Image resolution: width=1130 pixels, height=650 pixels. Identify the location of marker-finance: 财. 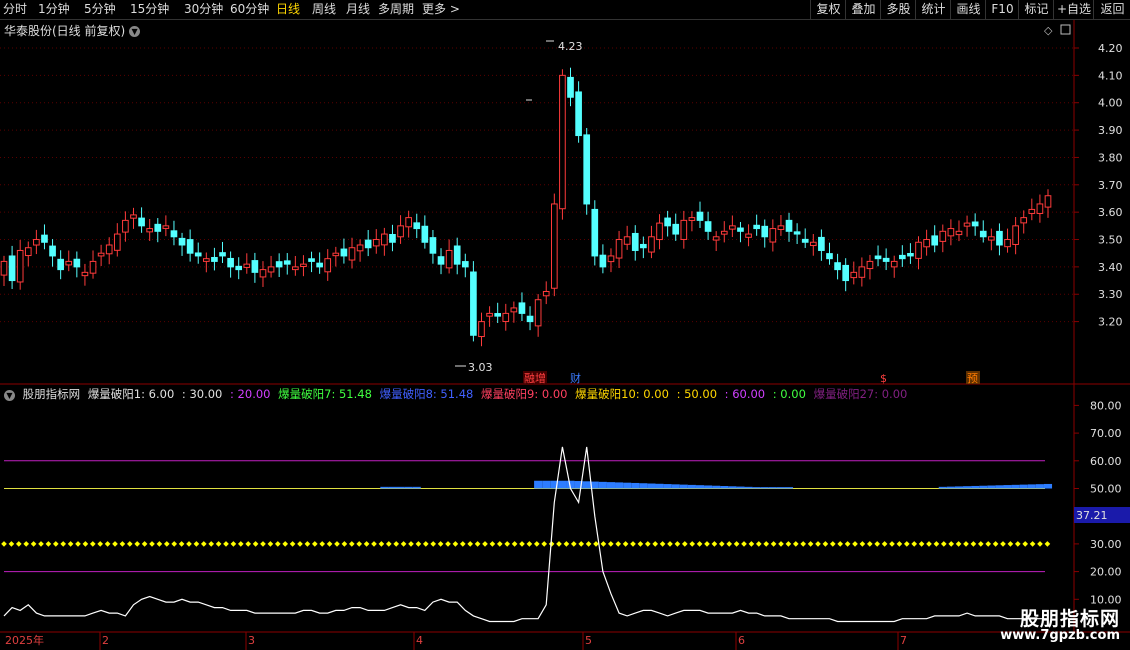
(575, 378).